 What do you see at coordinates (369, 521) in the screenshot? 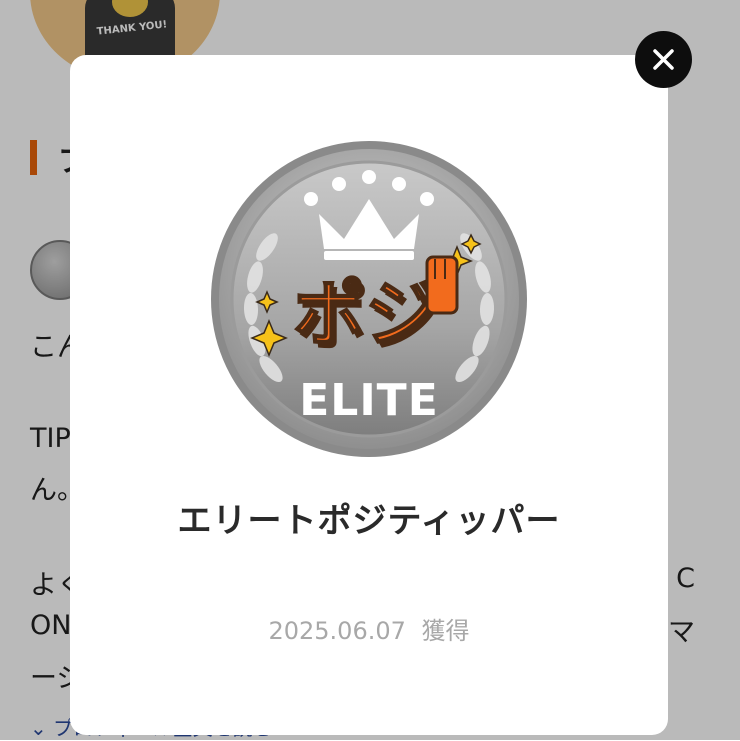
I see `badge-title: エリートポジティッパー` at bounding box center [369, 521].